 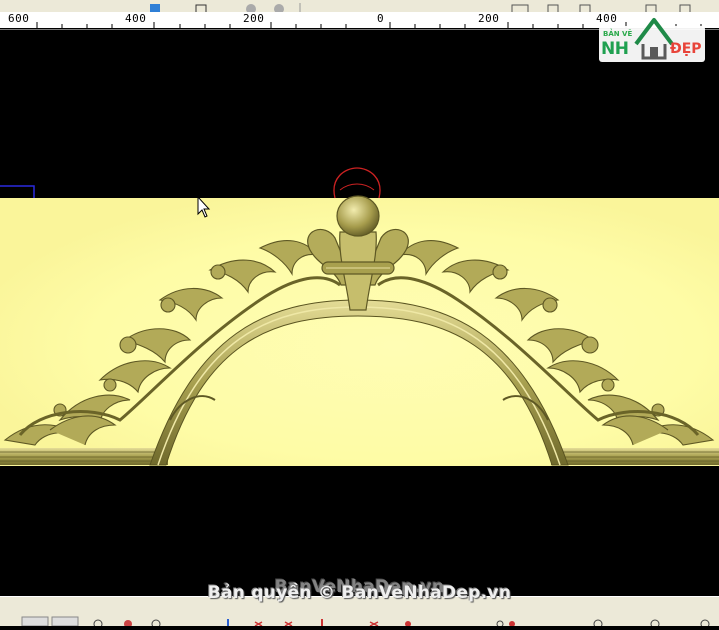 I want to click on ruler-label: 600, so click(x=19, y=18).